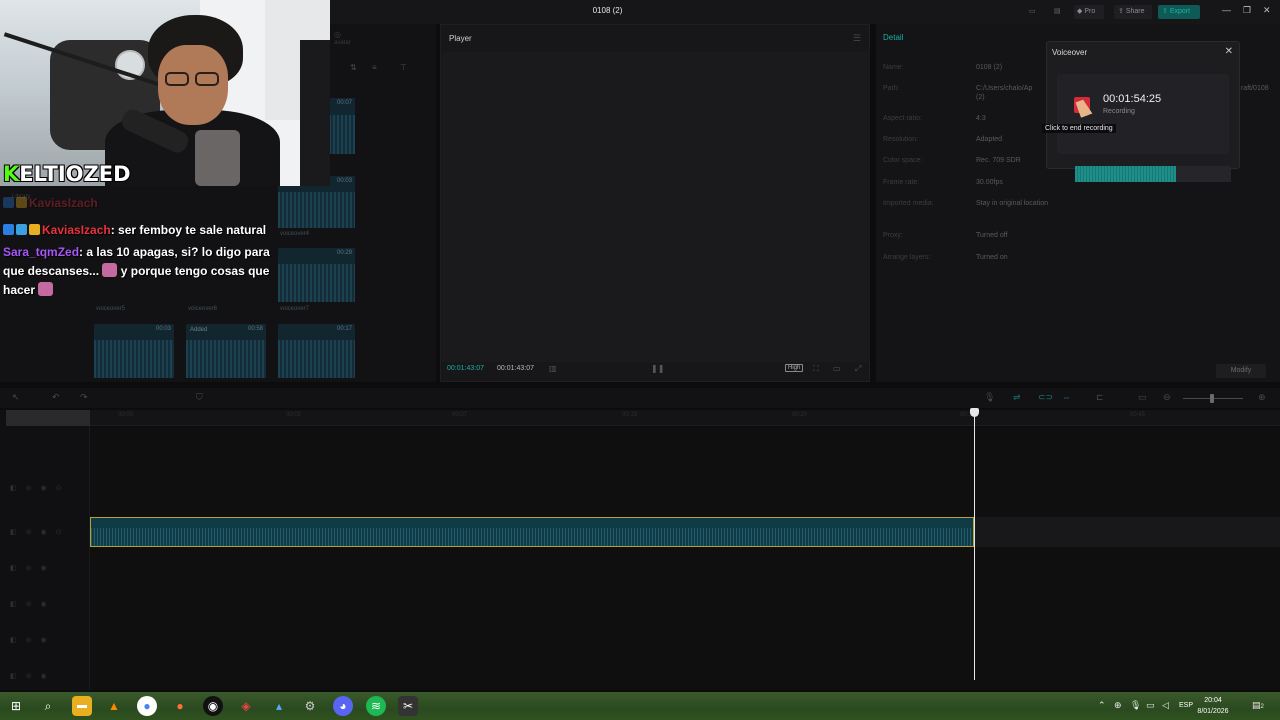 The width and height of the screenshot is (1280, 720). Describe the element at coordinates (180, 706) in the screenshot. I see `firefox-icon: ●` at that location.